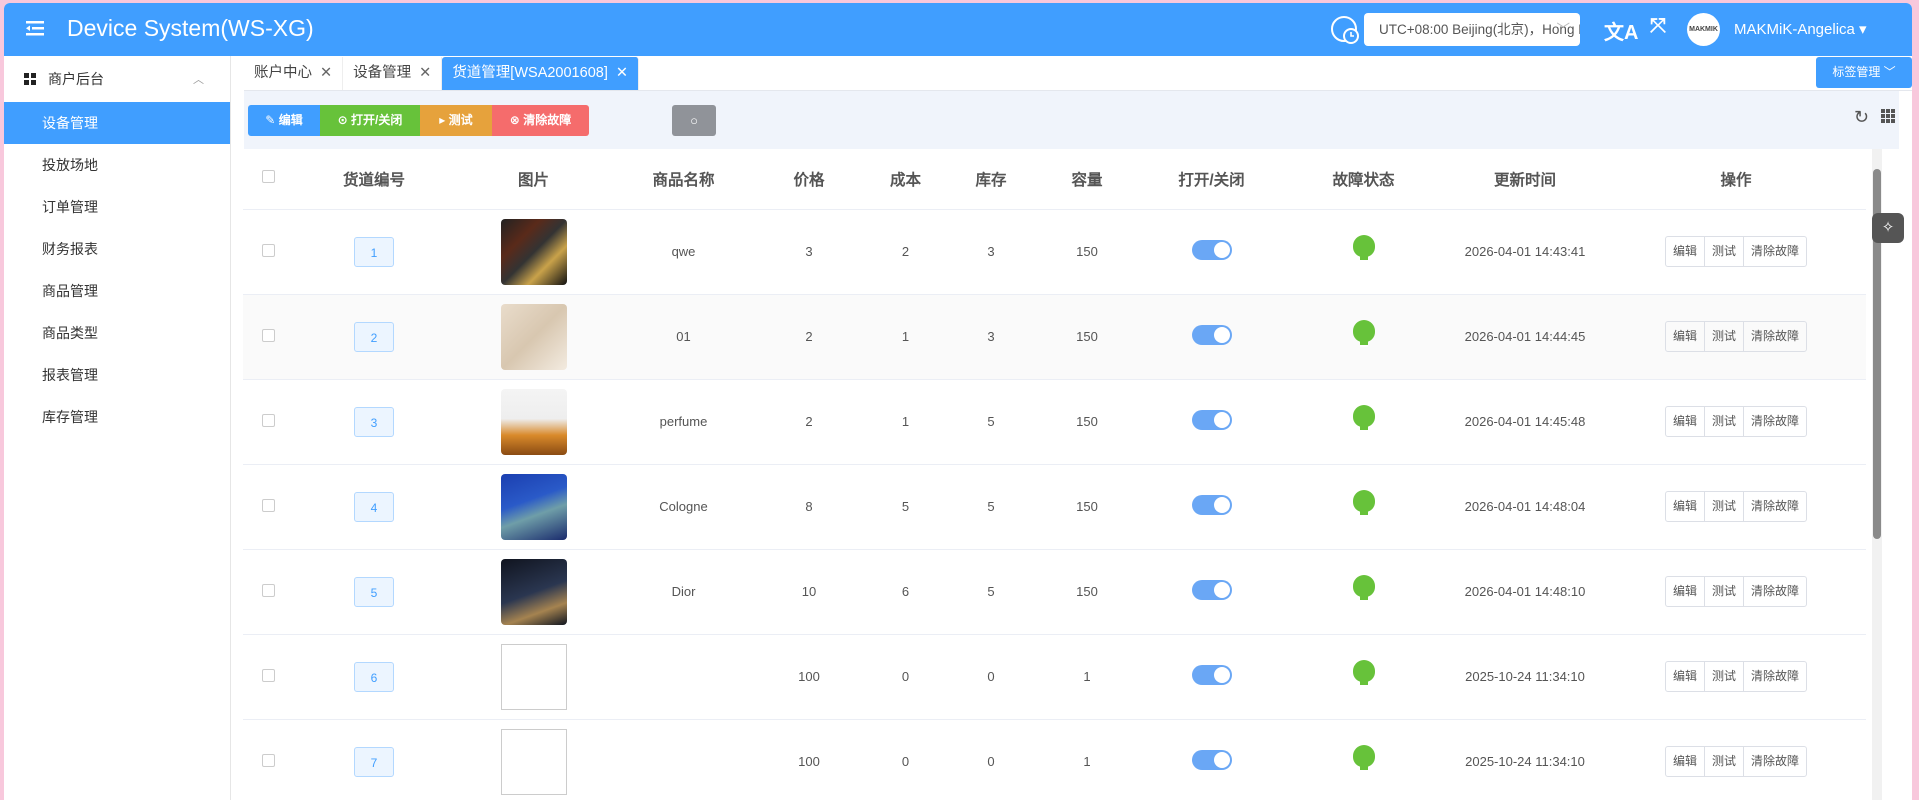 Image resolution: width=1919 pixels, height=800 pixels. I want to click on price-cell: 10, so click(809, 592).